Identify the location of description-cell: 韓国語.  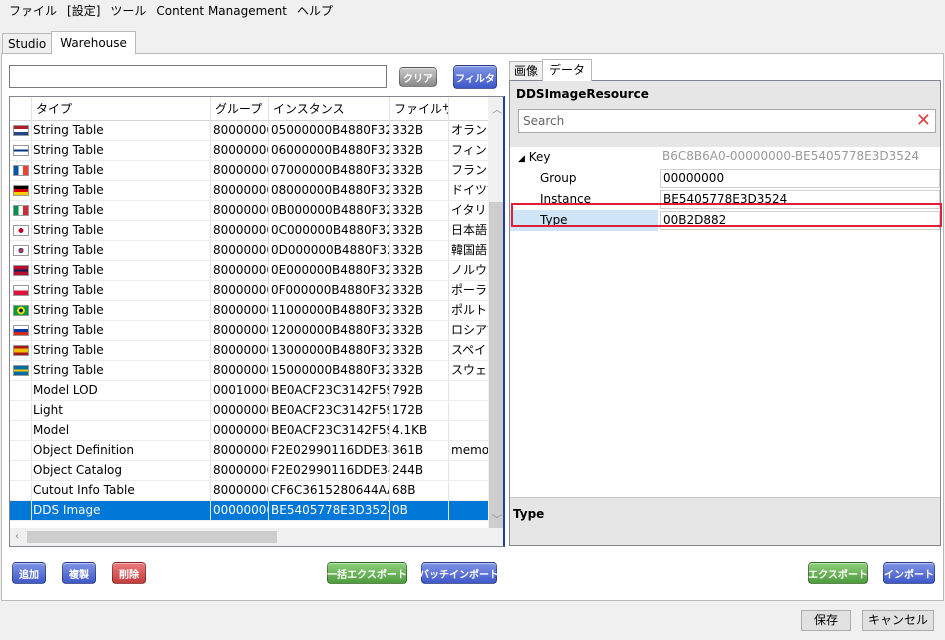
(469, 250).